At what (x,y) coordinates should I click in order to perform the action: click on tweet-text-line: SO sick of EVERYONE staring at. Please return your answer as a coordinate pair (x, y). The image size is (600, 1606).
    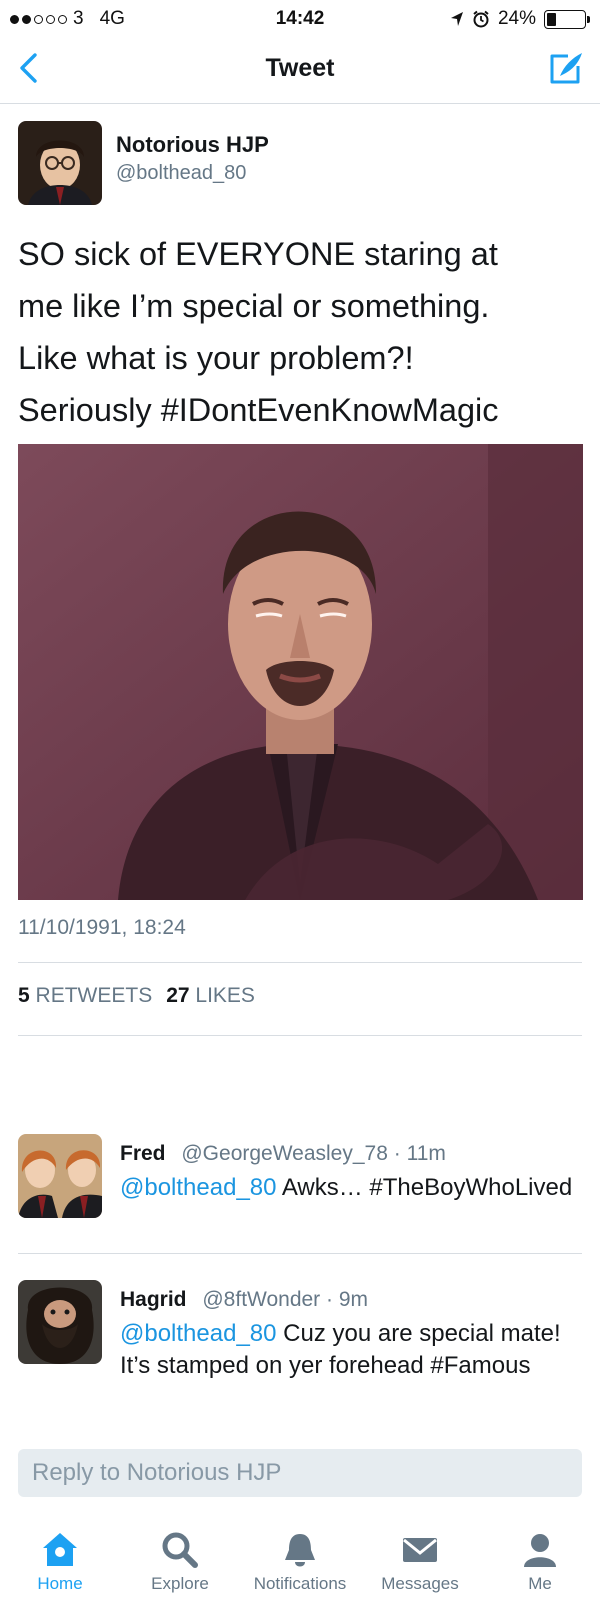
    Looking at the image, I should click on (258, 254).